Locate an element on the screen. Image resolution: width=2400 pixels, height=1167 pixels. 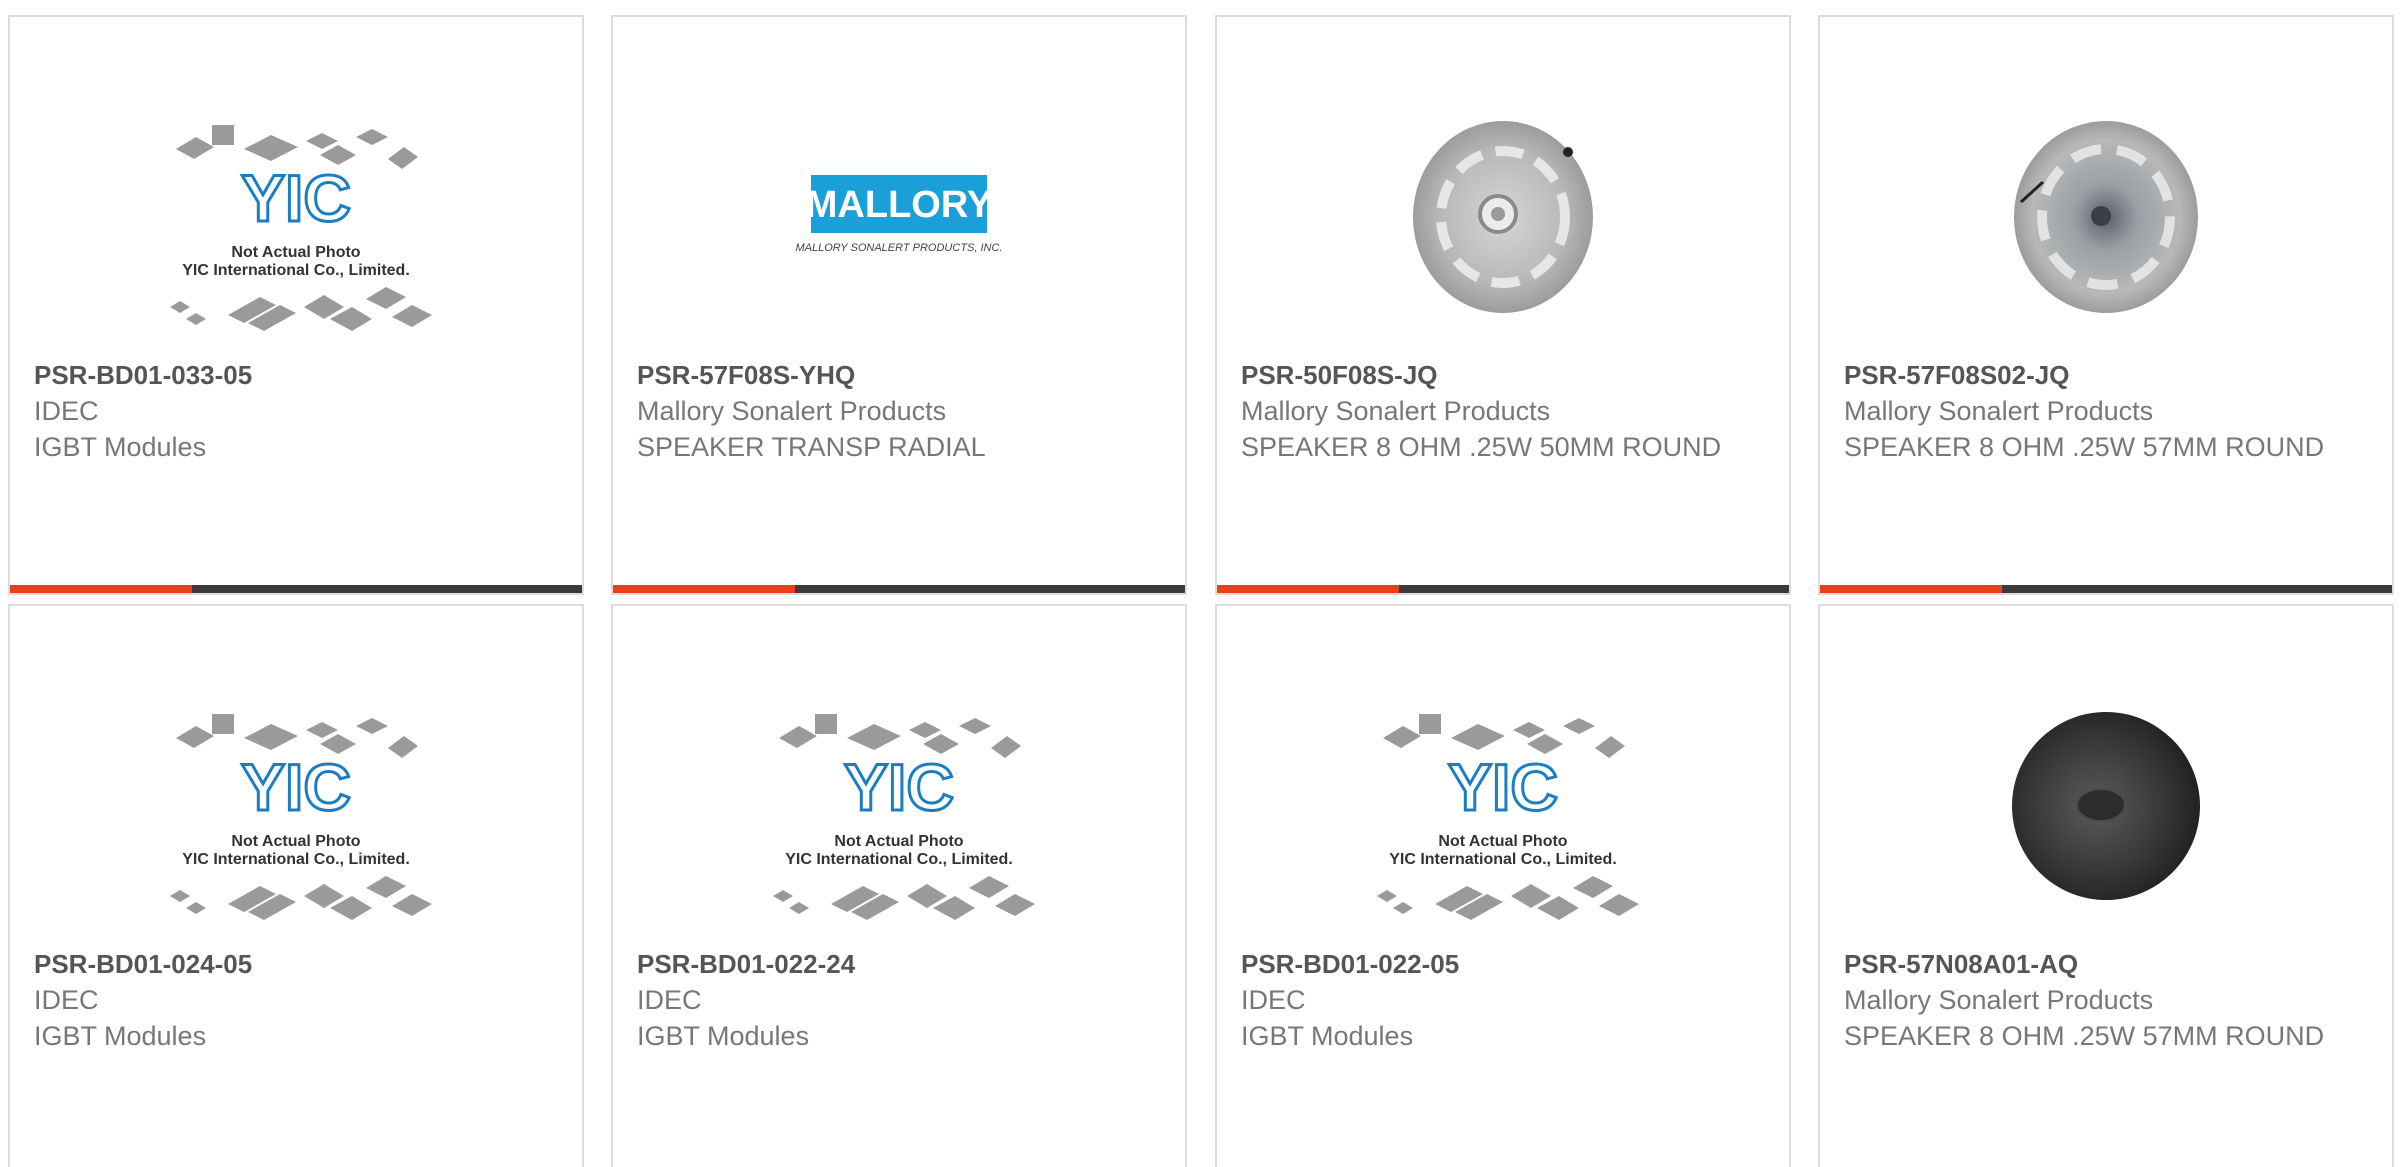
part-number-link: PSR-BD01-024-05 is located at coordinates (296, 964).